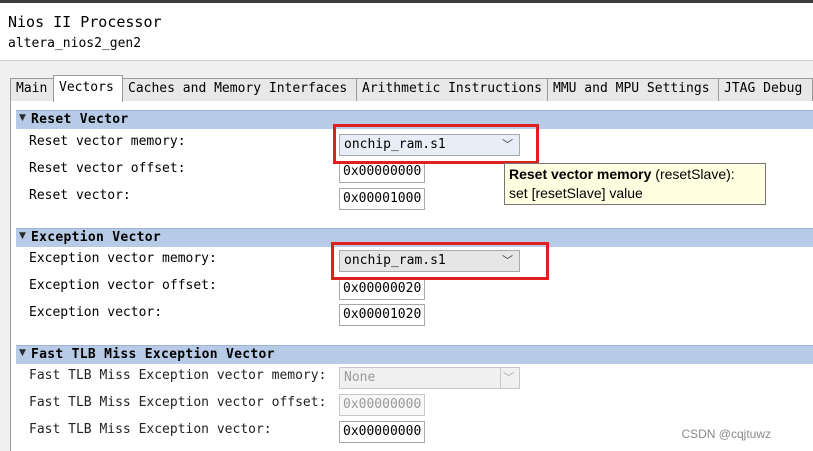 The width and height of the screenshot is (813, 451). Describe the element at coordinates (382, 405) in the screenshot. I see `tlb-miss-offset-field: 0x00000000` at that location.